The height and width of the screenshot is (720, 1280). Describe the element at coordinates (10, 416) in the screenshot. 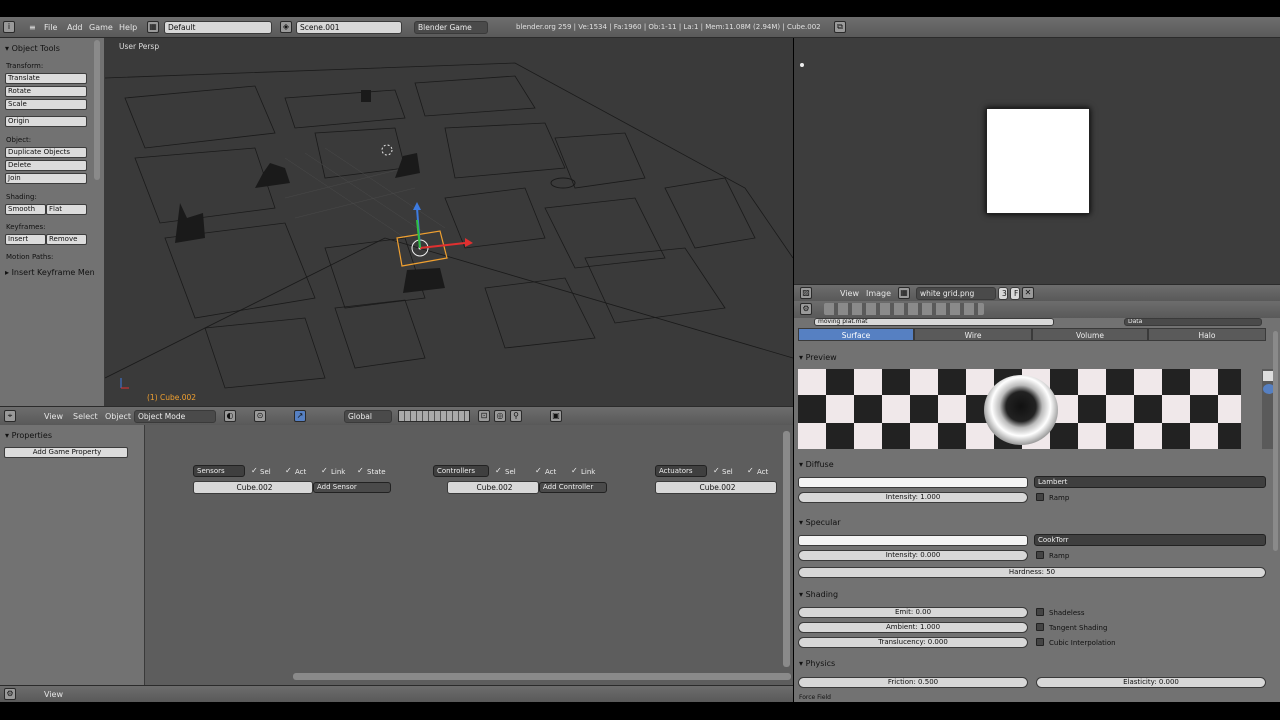

I see `3d-editor-icon: ⌖` at that location.